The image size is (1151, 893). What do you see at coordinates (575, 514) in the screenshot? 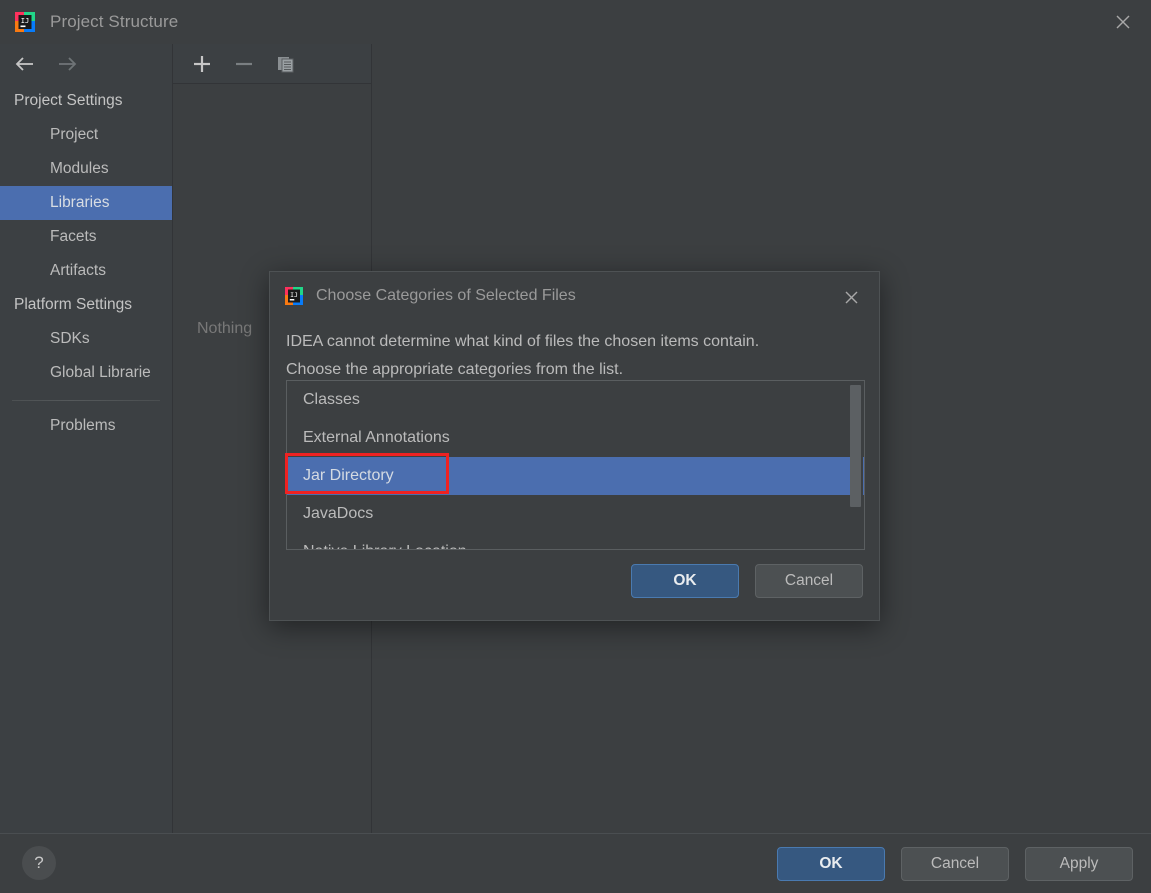
I see `list-item-javadocs: JavaDocs` at bounding box center [575, 514].